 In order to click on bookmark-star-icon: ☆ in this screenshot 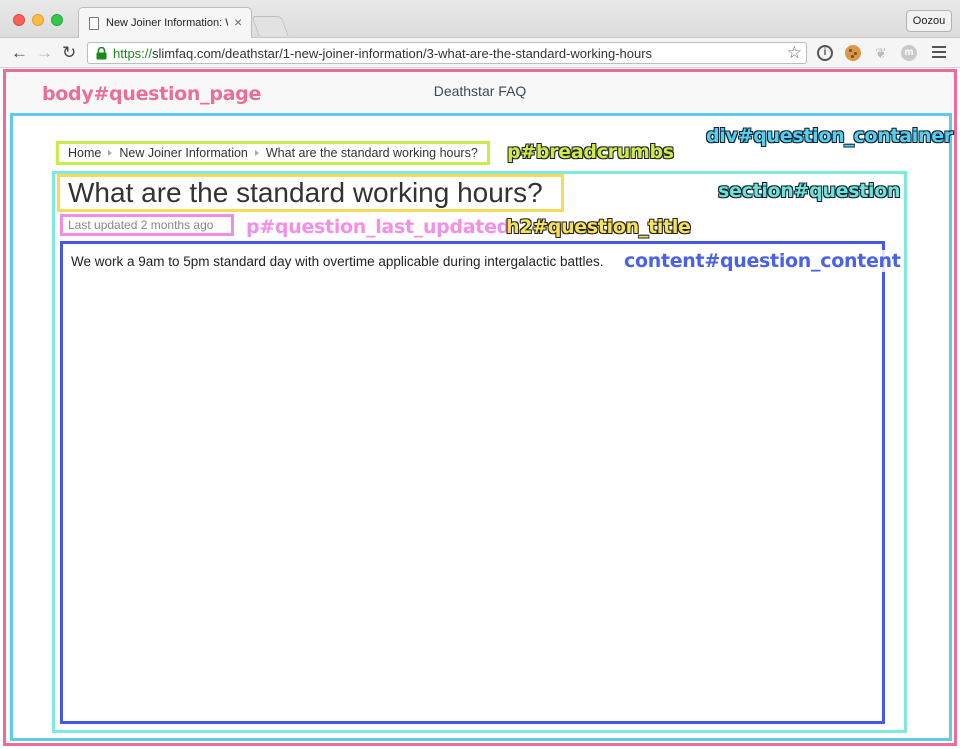, I will do `click(794, 53)`.